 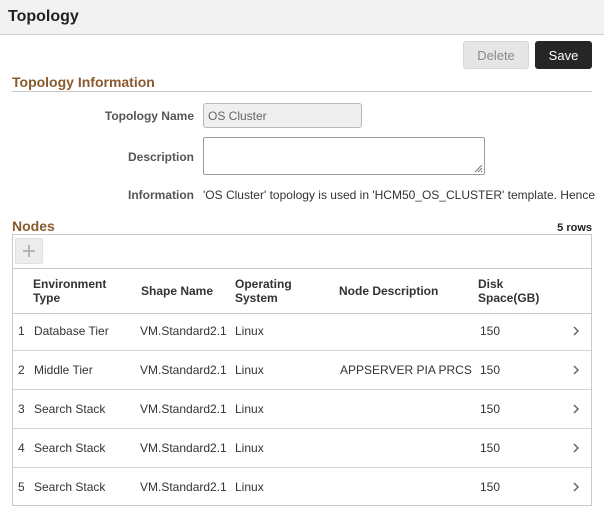 What do you see at coordinates (21, 370) in the screenshot?
I see `row-number: 2` at bounding box center [21, 370].